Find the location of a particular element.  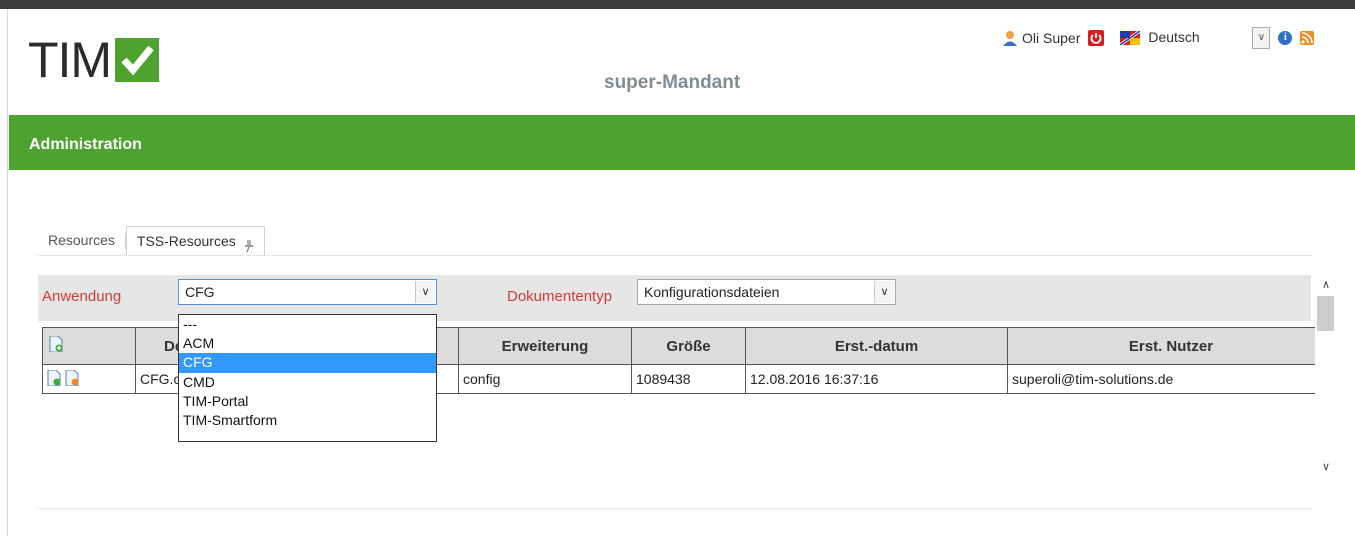

tim-logo: TIM is located at coordinates (94, 60).